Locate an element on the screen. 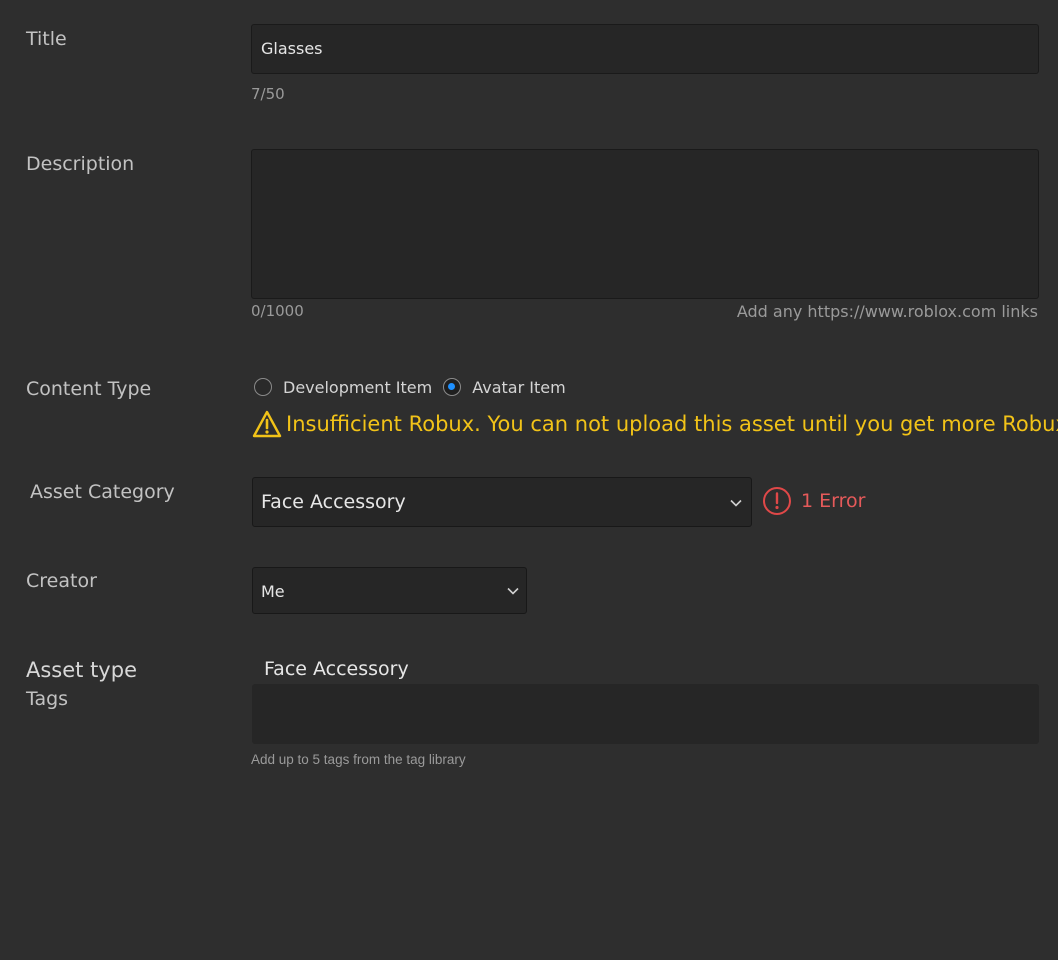 The height and width of the screenshot is (960, 1058). creator-label: Creator is located at coordinates (61, 581).